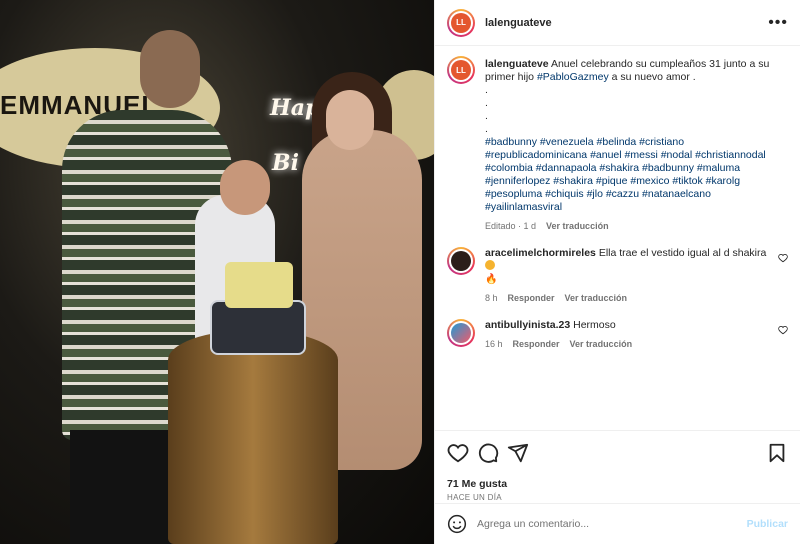 The image size is (800, 544). What do you see at coordinates (518, 23) in the screenshot?
I see `header-username: lalenguateve` at bounding box center [518, 23].